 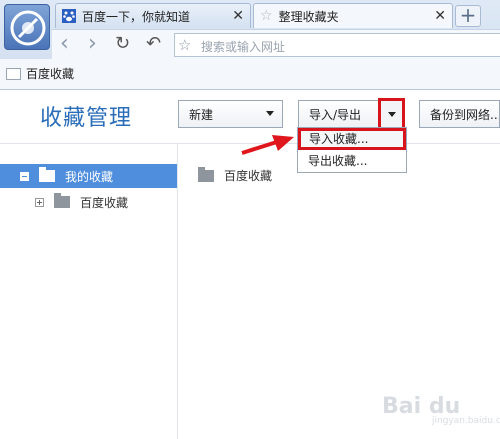 I want to click on list-item-label: 百度收藏, so click(x=248, y=176).